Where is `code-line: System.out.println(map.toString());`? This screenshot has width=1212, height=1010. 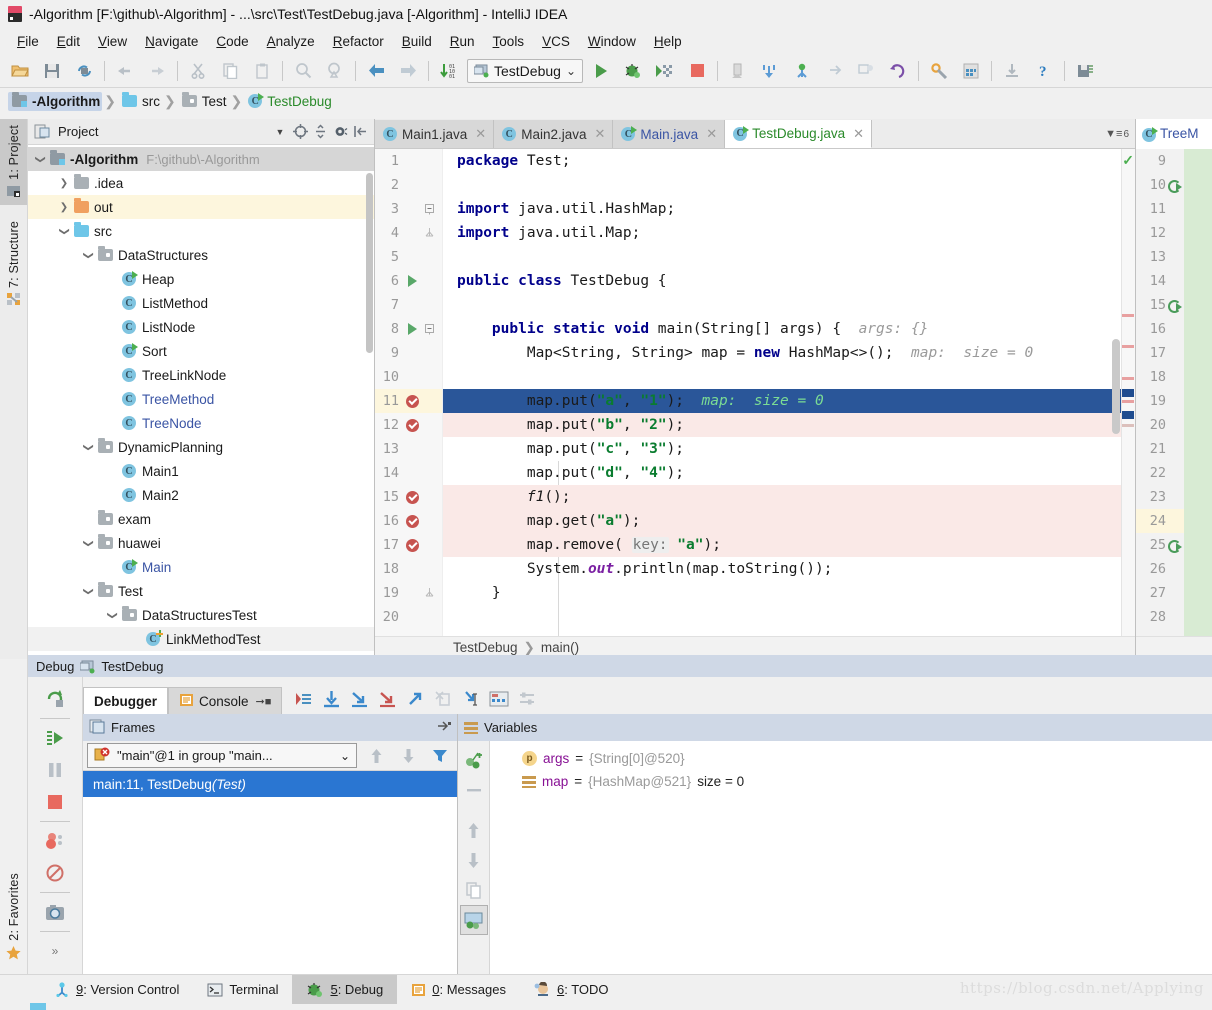 code-line: System.out.println(map.toString()); is located at coordinates (789, 569).